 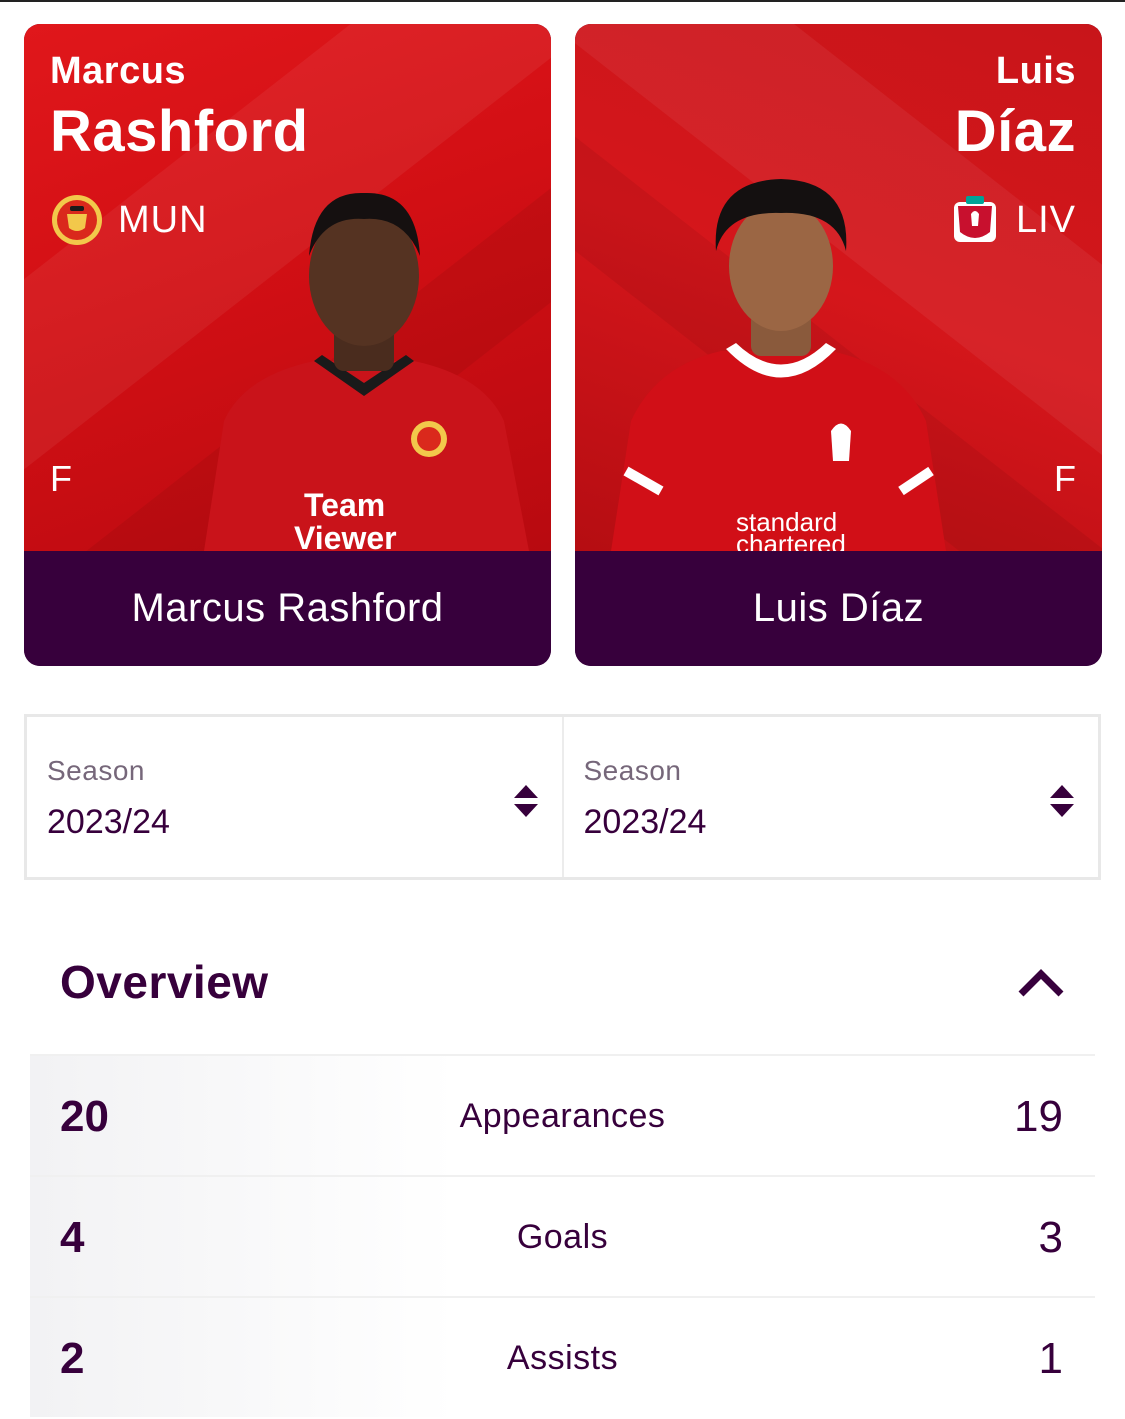 I want to click on stat-row: 20 Appearances 19, so click(x=562, y=1114).